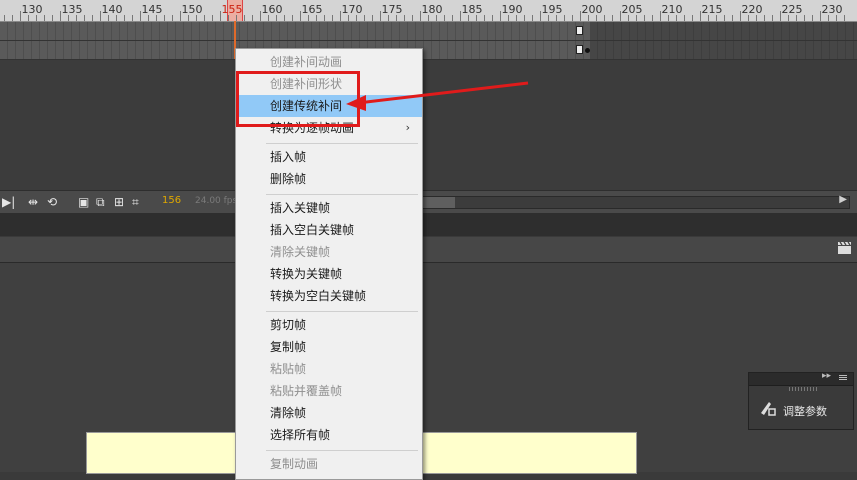 Image resolution: width=857 pixels, height=480 pixels. Describe the element at coordinates (119, 202) in the screenshot. I see `edit-multiple-frames-icon: ⊞` at that location.